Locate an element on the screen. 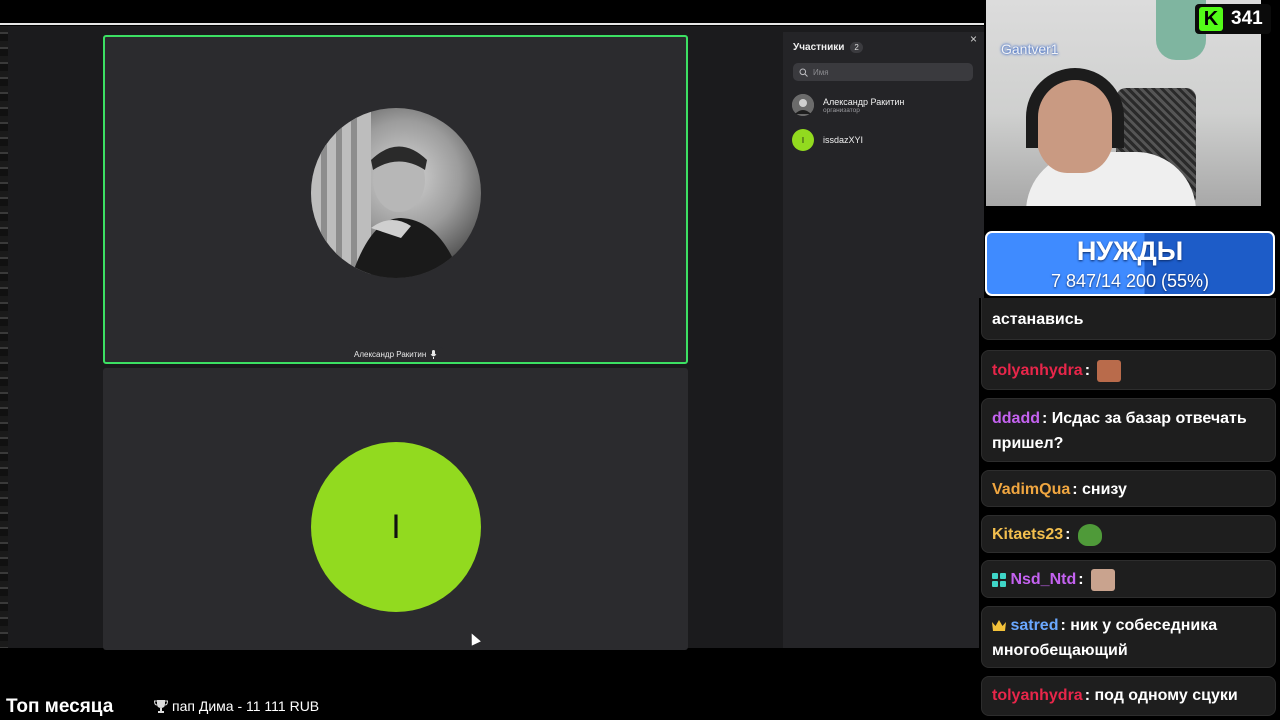 The height and width of the screenshot is (720, 1280). badge-icon is located at coordinates (999, 579).